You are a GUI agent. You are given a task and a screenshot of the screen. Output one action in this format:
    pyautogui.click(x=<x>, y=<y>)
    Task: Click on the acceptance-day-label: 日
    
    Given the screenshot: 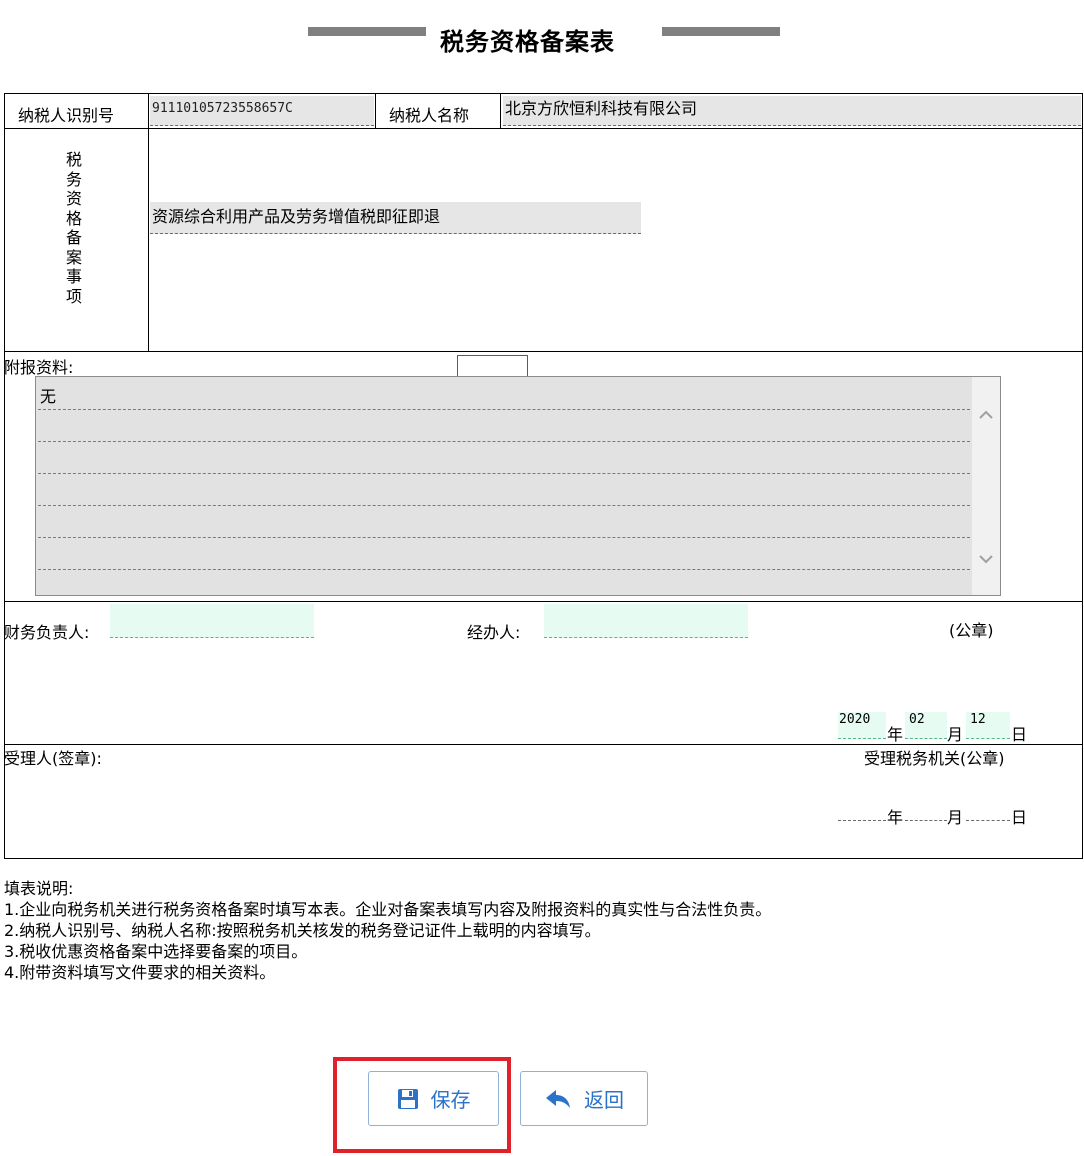 What is the action you would take?
    pyautogui.click(x=1019, y=817)
    